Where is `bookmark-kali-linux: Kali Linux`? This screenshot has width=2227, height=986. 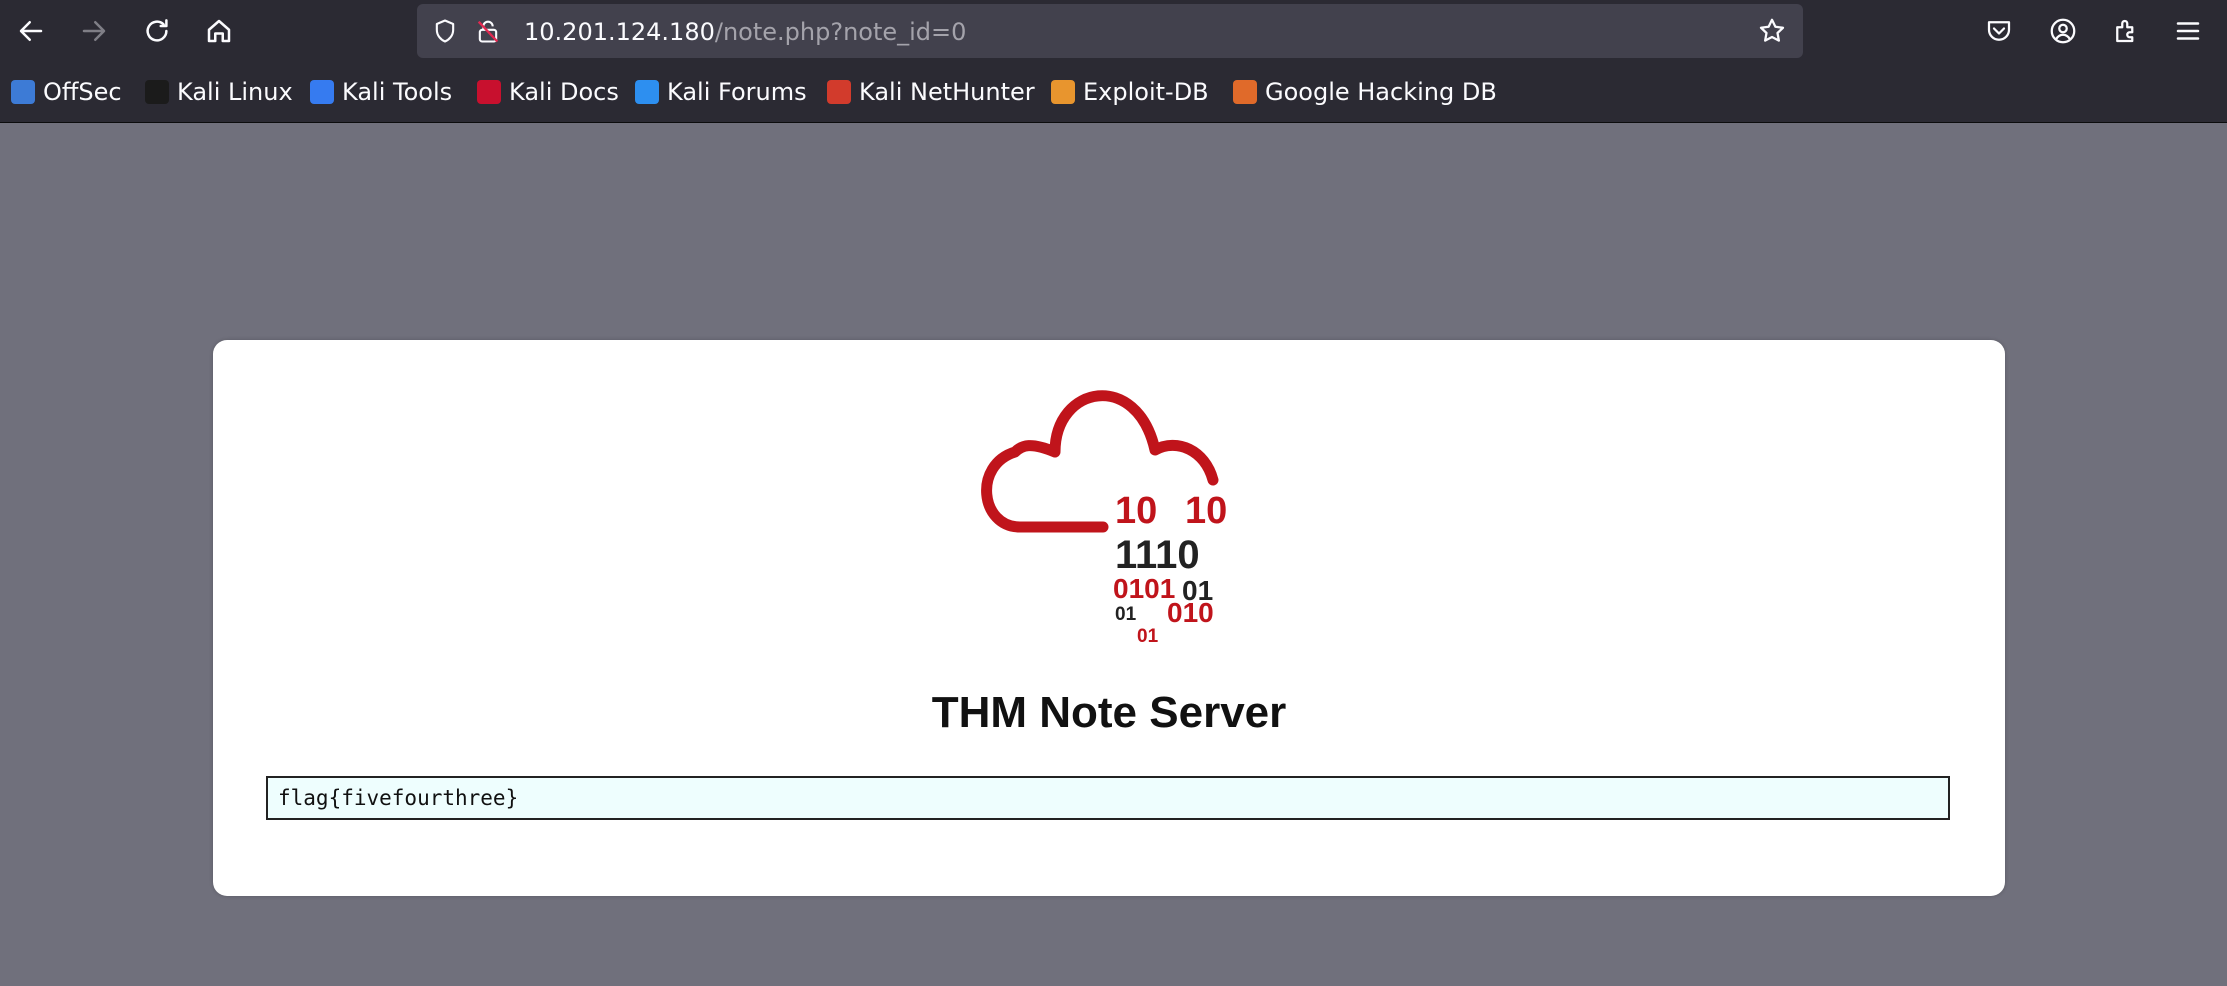 bookmark-kali-linux: Kali Linux is located at coordinates (219, 92).